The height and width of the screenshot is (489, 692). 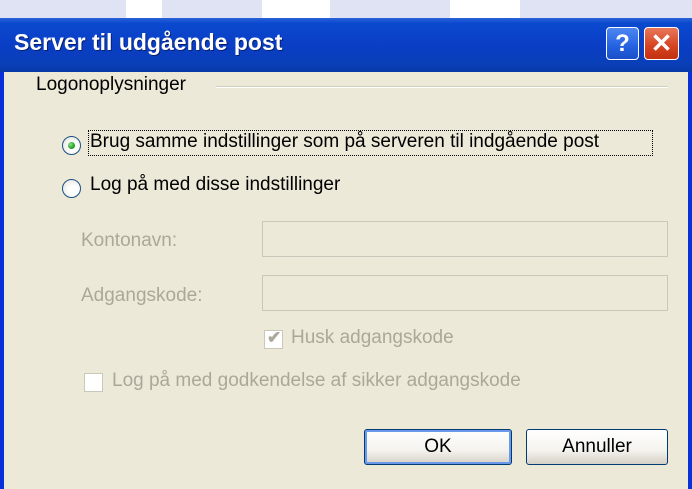 What do you see at coordinates (142, 295) in the screenshot?
I see `password-label: Adgangskode:` at bounding box center [142, 295].